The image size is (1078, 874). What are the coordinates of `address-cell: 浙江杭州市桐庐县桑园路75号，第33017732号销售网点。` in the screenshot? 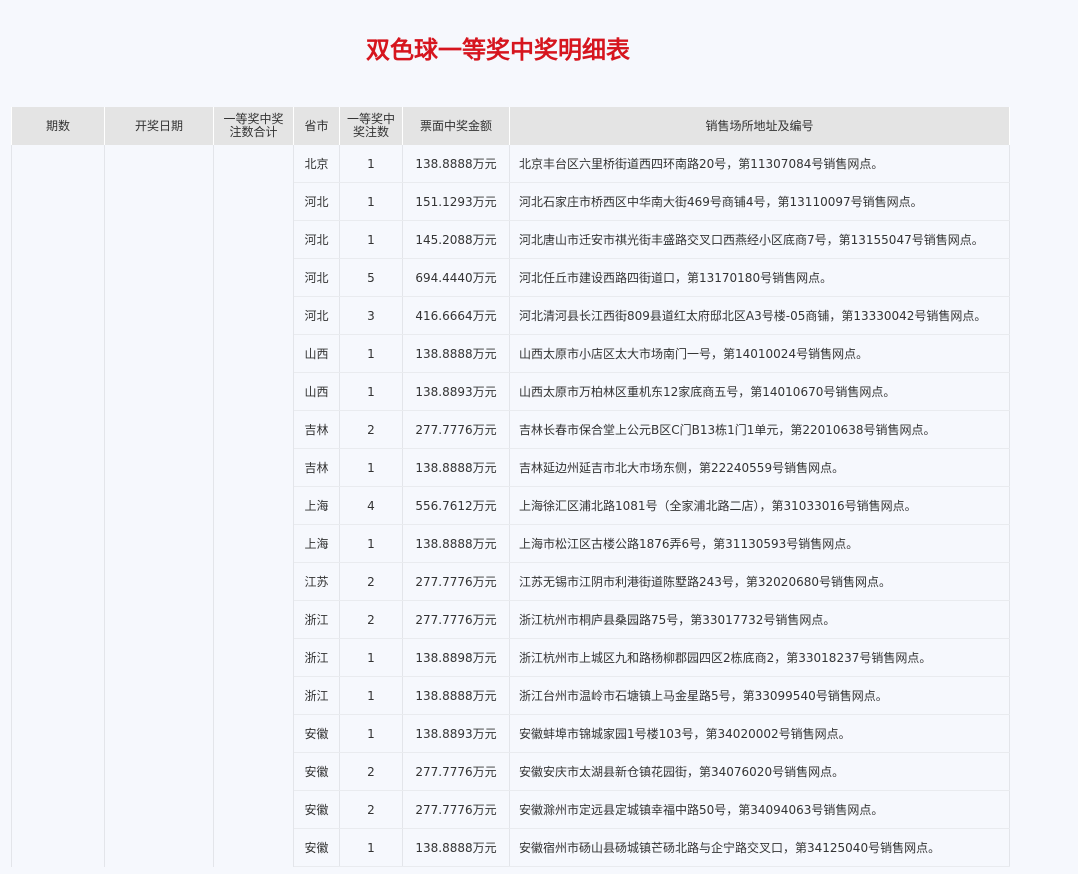 It's located at (759, 619).